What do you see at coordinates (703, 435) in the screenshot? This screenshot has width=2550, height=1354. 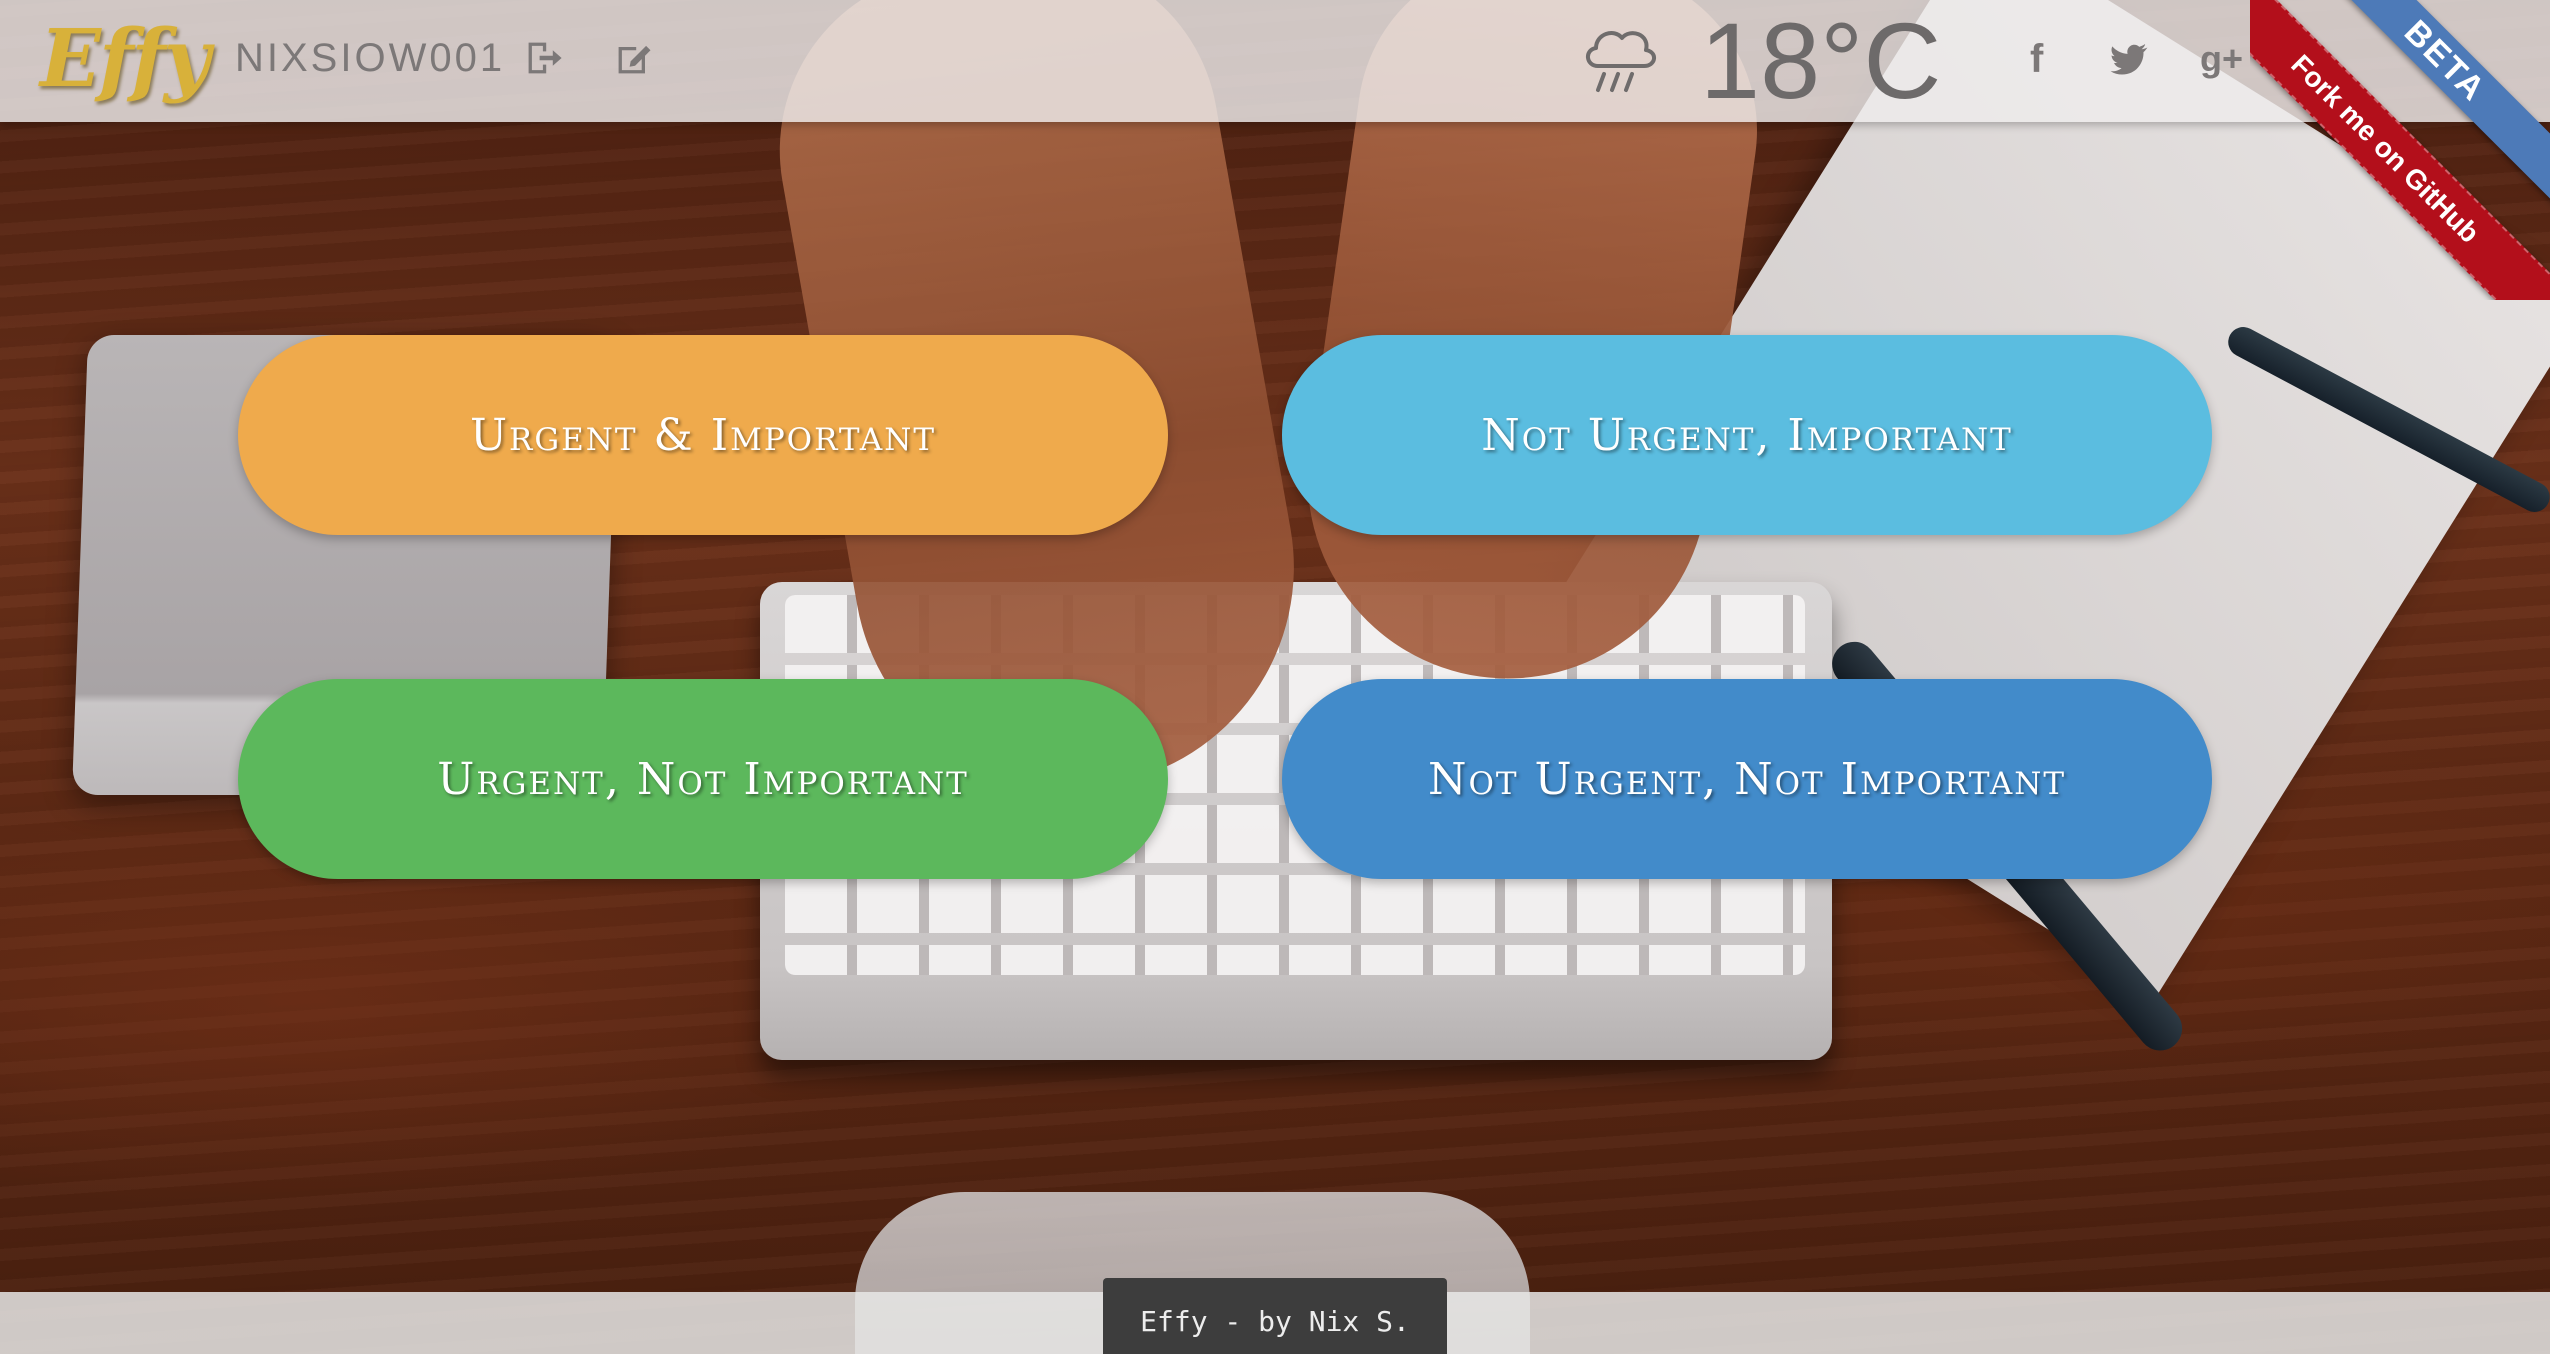 I see `quadrant-urgent-important: Urgent & Important` at bounding box center [703, 435].